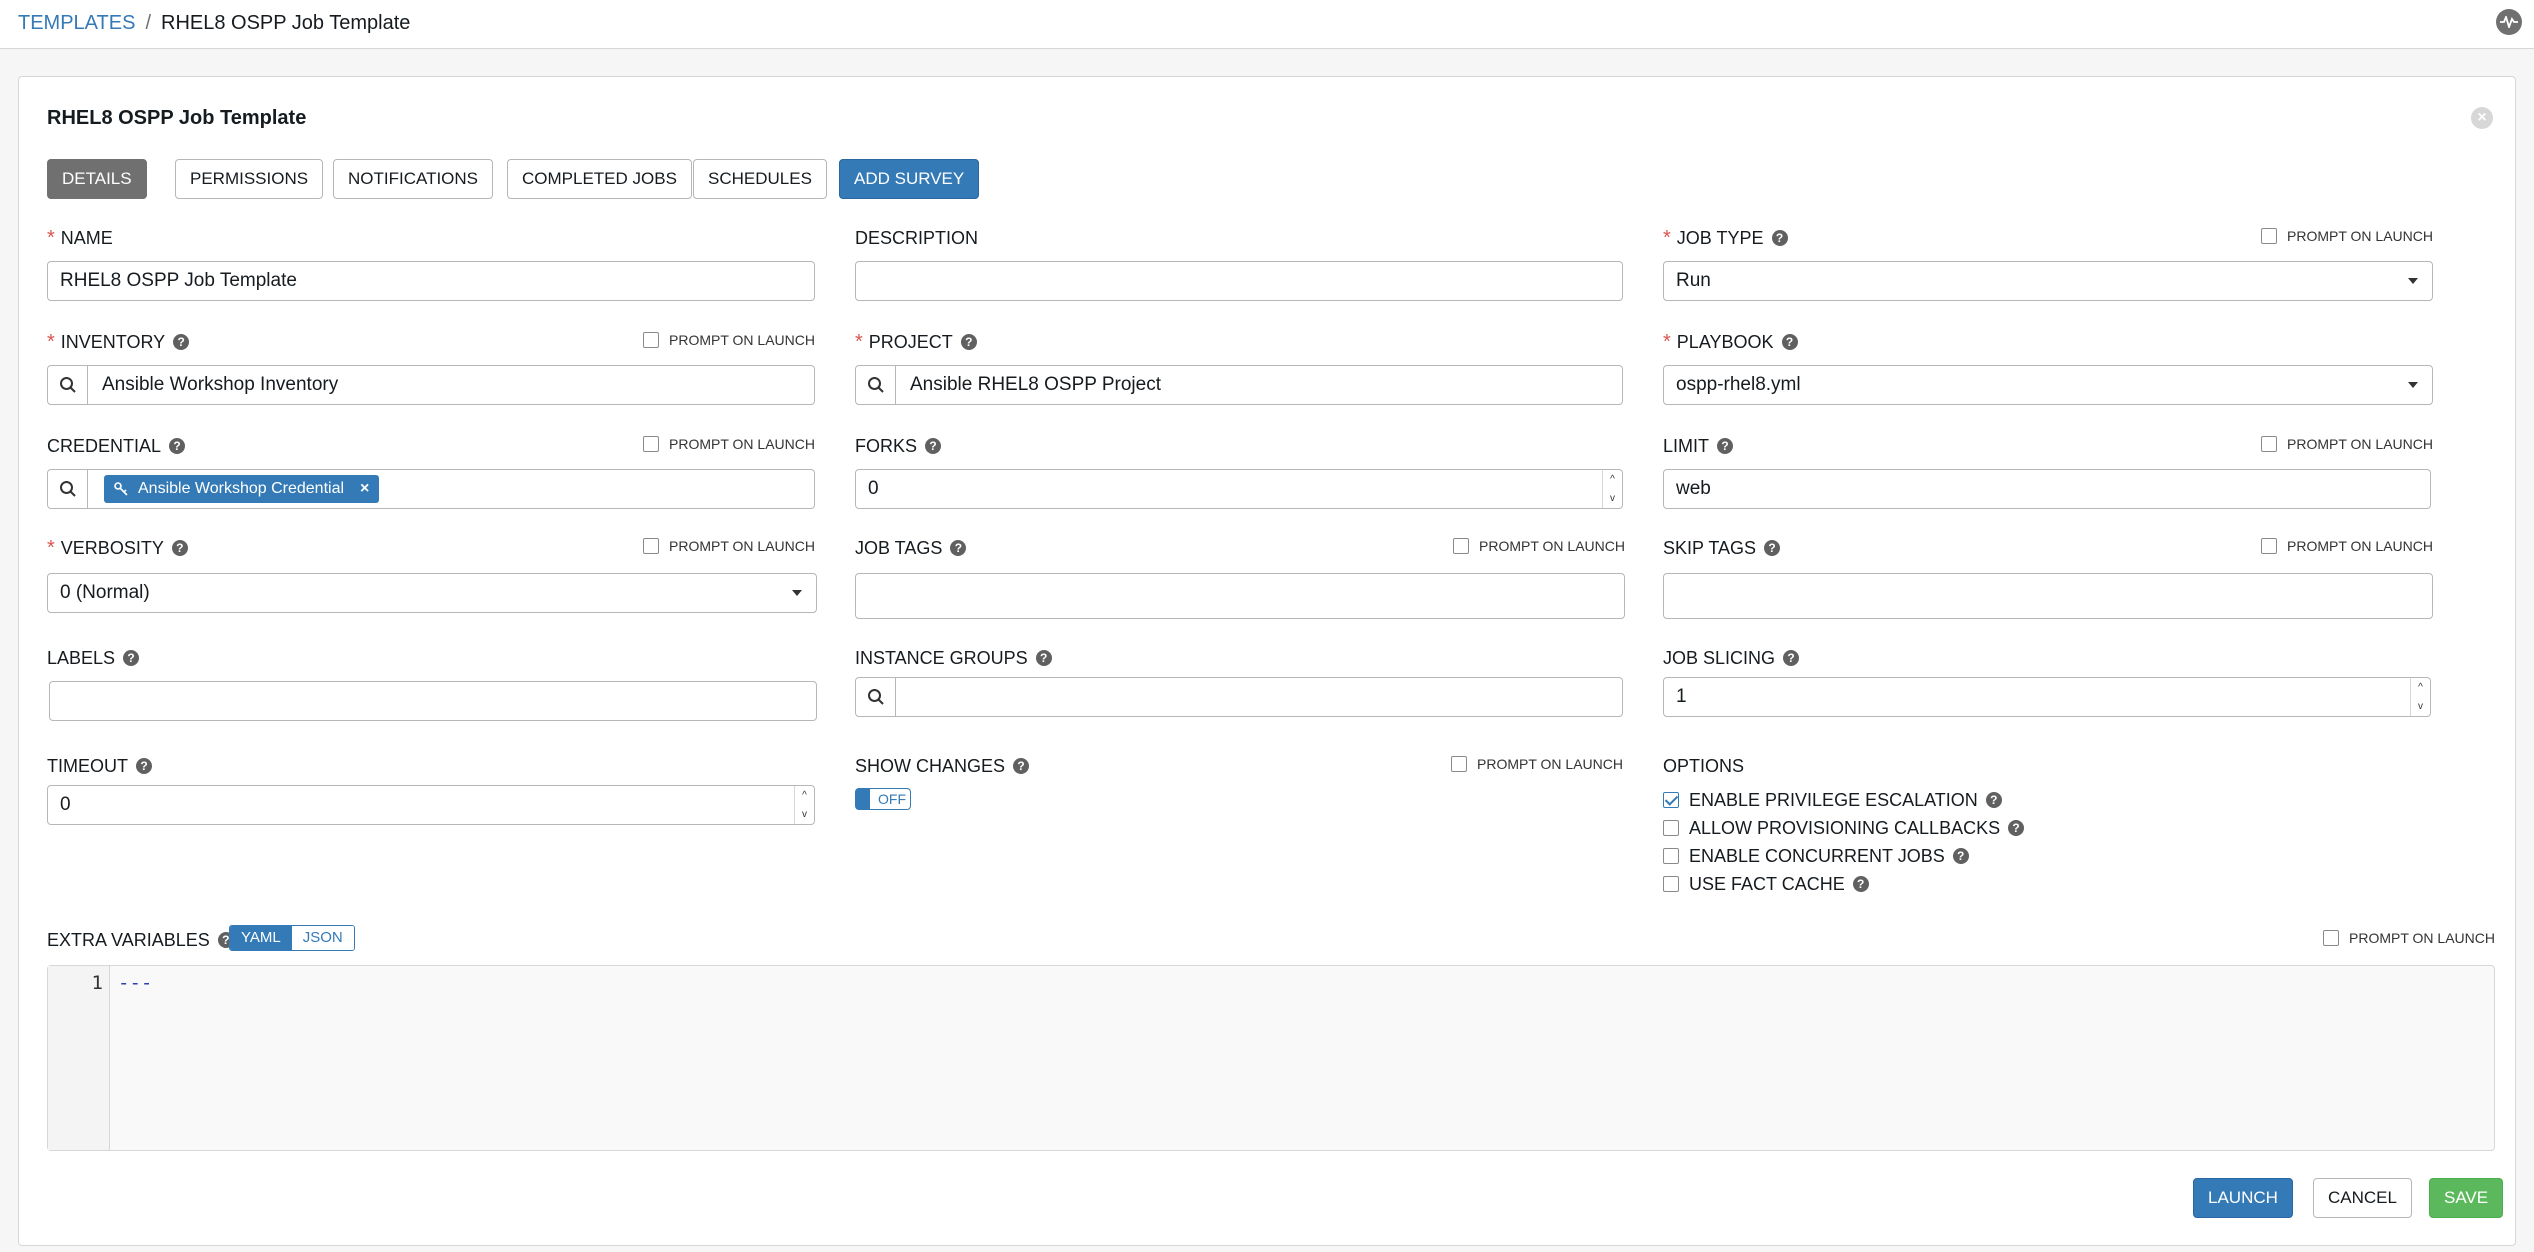 This screenshot has width=2534, height=1252. Describe the element at coordinates (432, 593) in the screenshot. I see `verbosity-select: 0 (Normal)` at that location.